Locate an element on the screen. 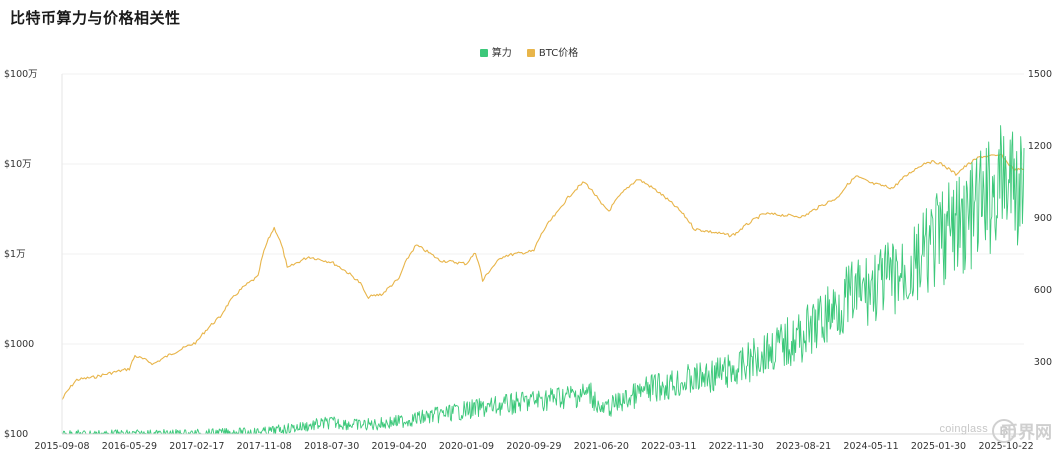  x-axis-tick-label: 2024-05-11 is located at coordinates (870, 446).